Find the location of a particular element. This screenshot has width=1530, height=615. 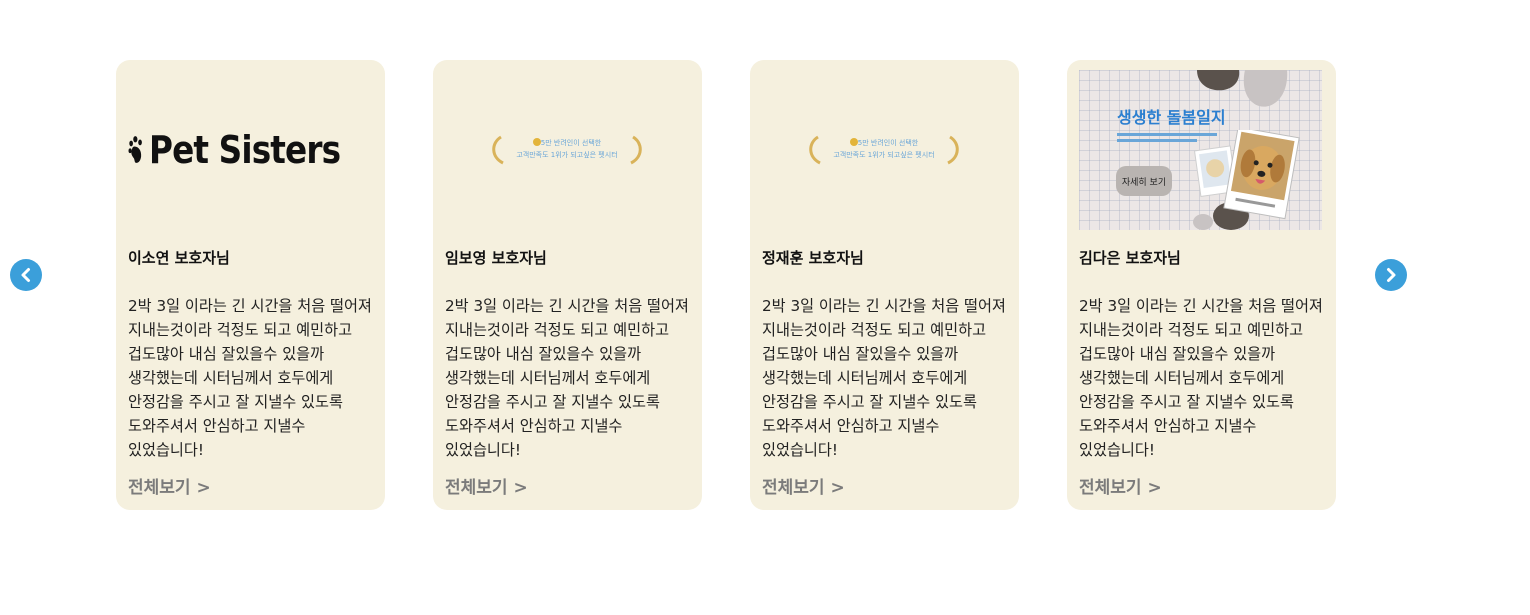

logo-text: Pet Sisters is located at coordinates (244, 150).